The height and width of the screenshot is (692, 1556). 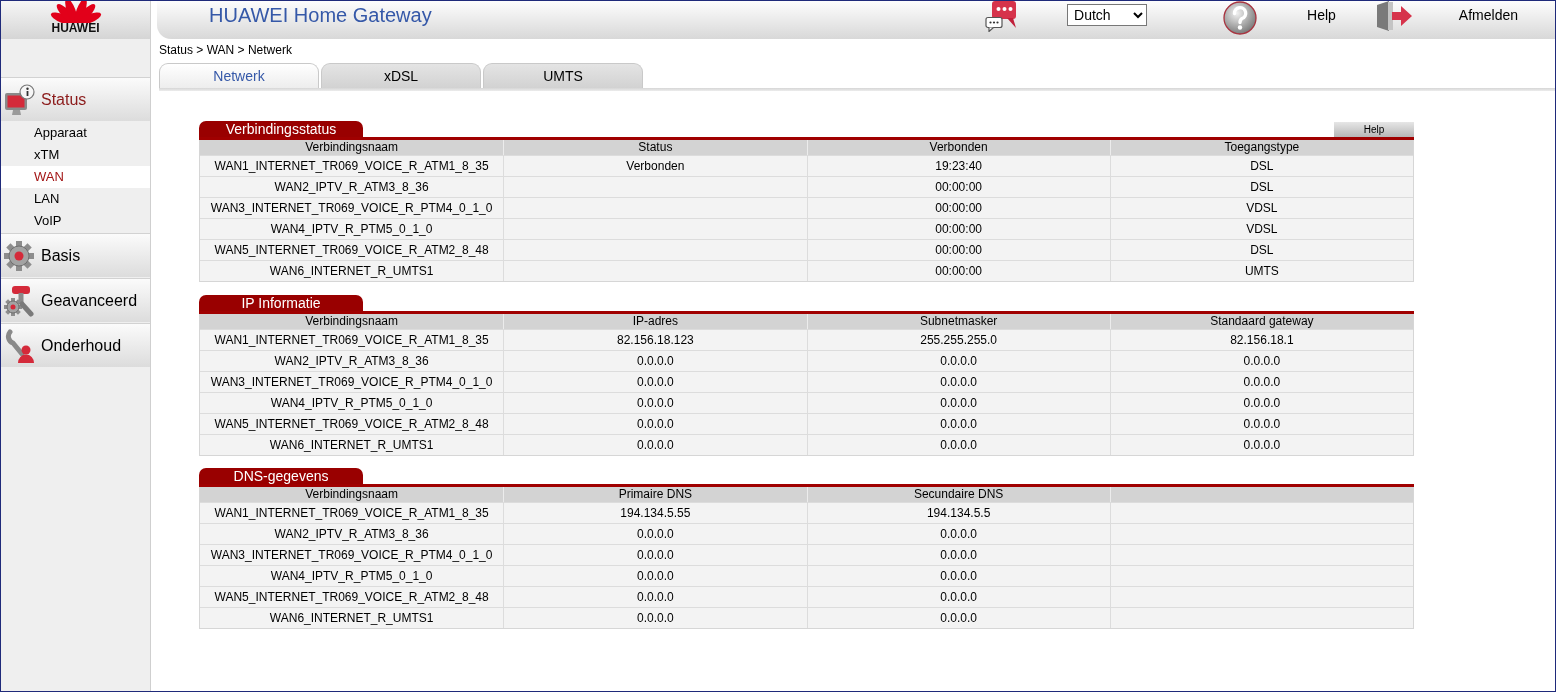 I want to click on sidebar-item: xTM, so click(x=75, y=155).